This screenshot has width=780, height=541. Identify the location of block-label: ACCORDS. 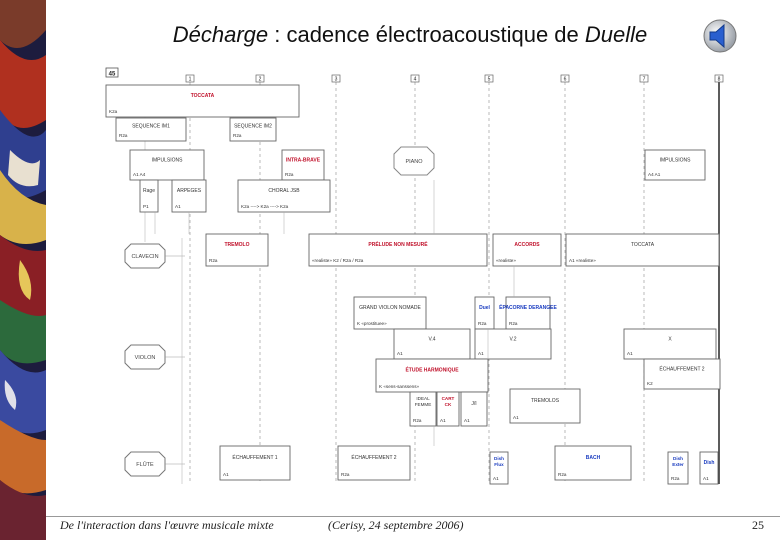
(527, 245).